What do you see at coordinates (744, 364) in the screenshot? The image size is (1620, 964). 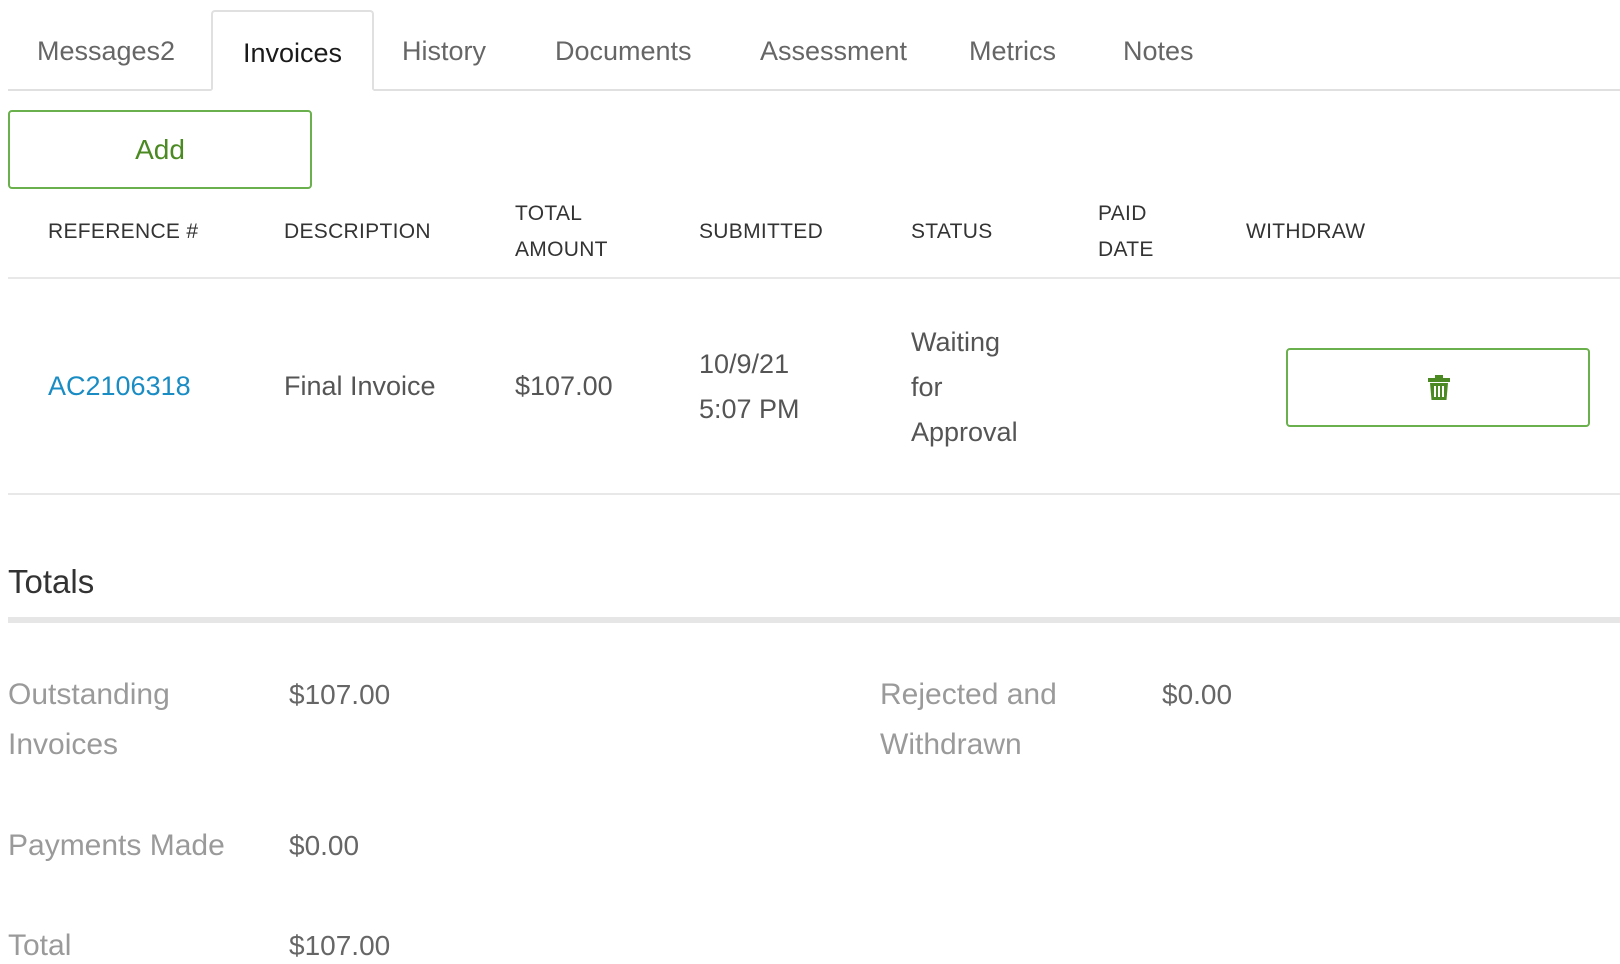 I see `invoice-submitted-date: 10/9/21` at bounding box center [744, 364].